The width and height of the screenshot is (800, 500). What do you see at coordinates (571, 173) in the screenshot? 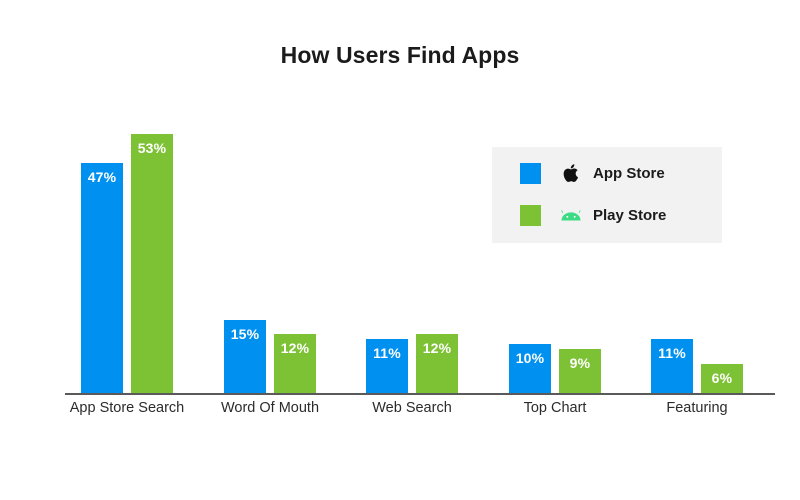
I see `apple-logo-icon` at bounding box center [571, 173].